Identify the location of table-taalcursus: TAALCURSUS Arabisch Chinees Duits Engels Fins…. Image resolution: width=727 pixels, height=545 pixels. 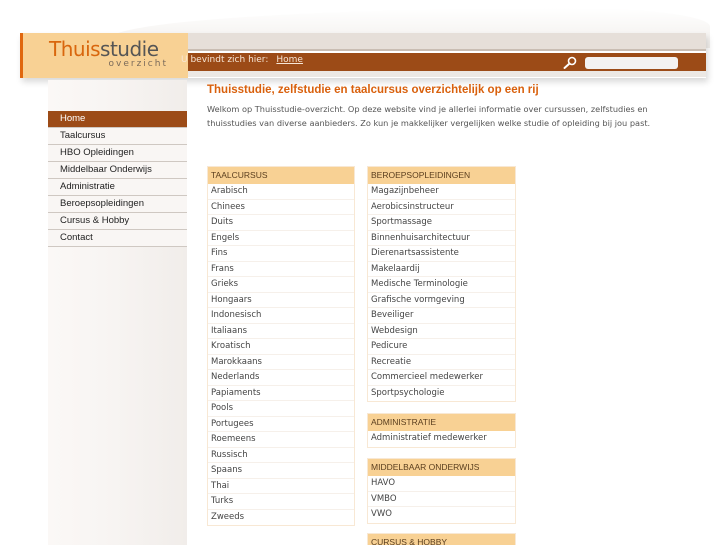
(281, 346).